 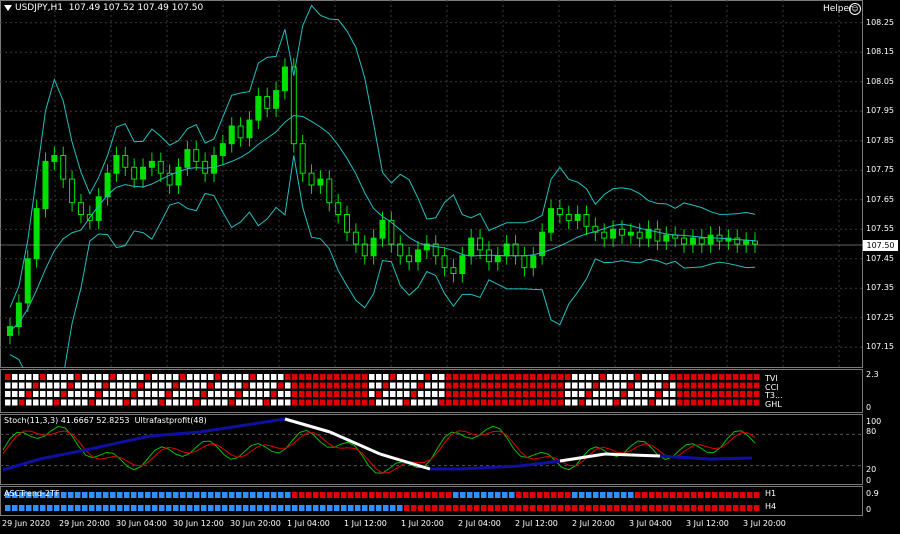 I want to click on stoch-tick: 80, so click(x=871, y=431).